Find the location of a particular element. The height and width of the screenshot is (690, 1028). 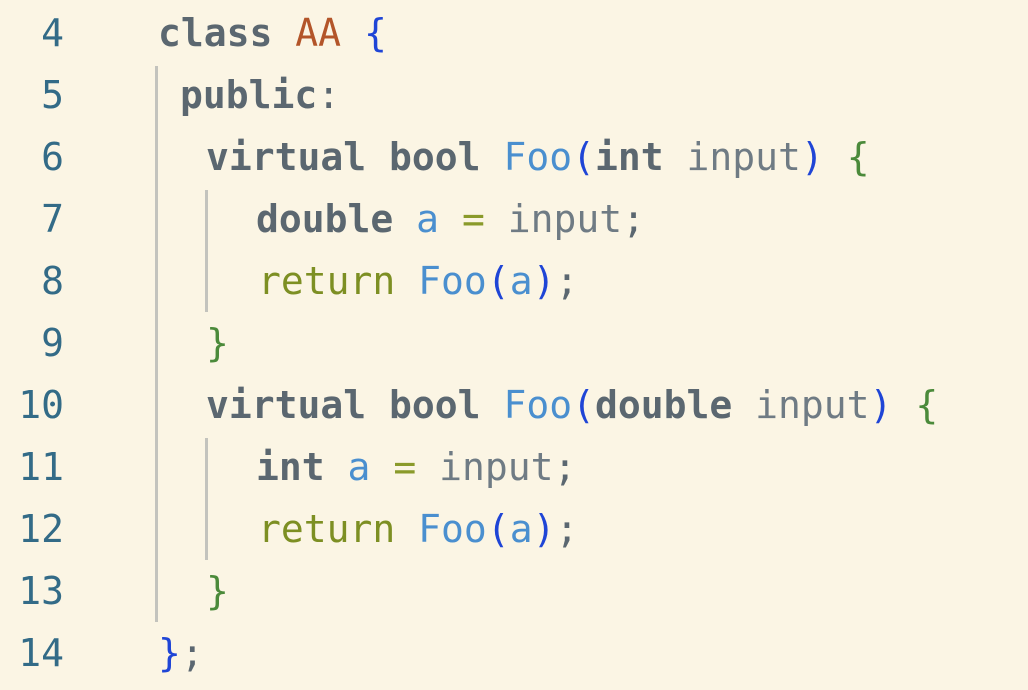

line-number: 14 is located at coordinates (41, 653).